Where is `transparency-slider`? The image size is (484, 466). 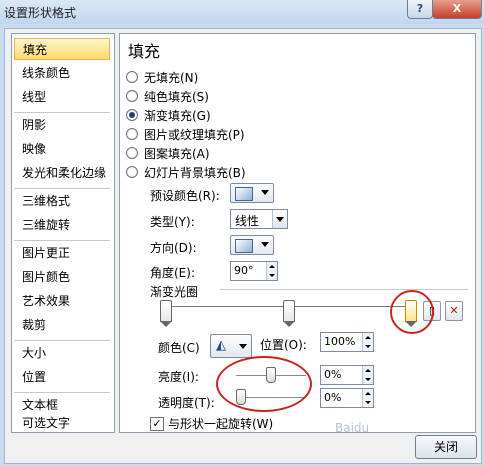 transparency-slider is located at coordinates (271, 398).